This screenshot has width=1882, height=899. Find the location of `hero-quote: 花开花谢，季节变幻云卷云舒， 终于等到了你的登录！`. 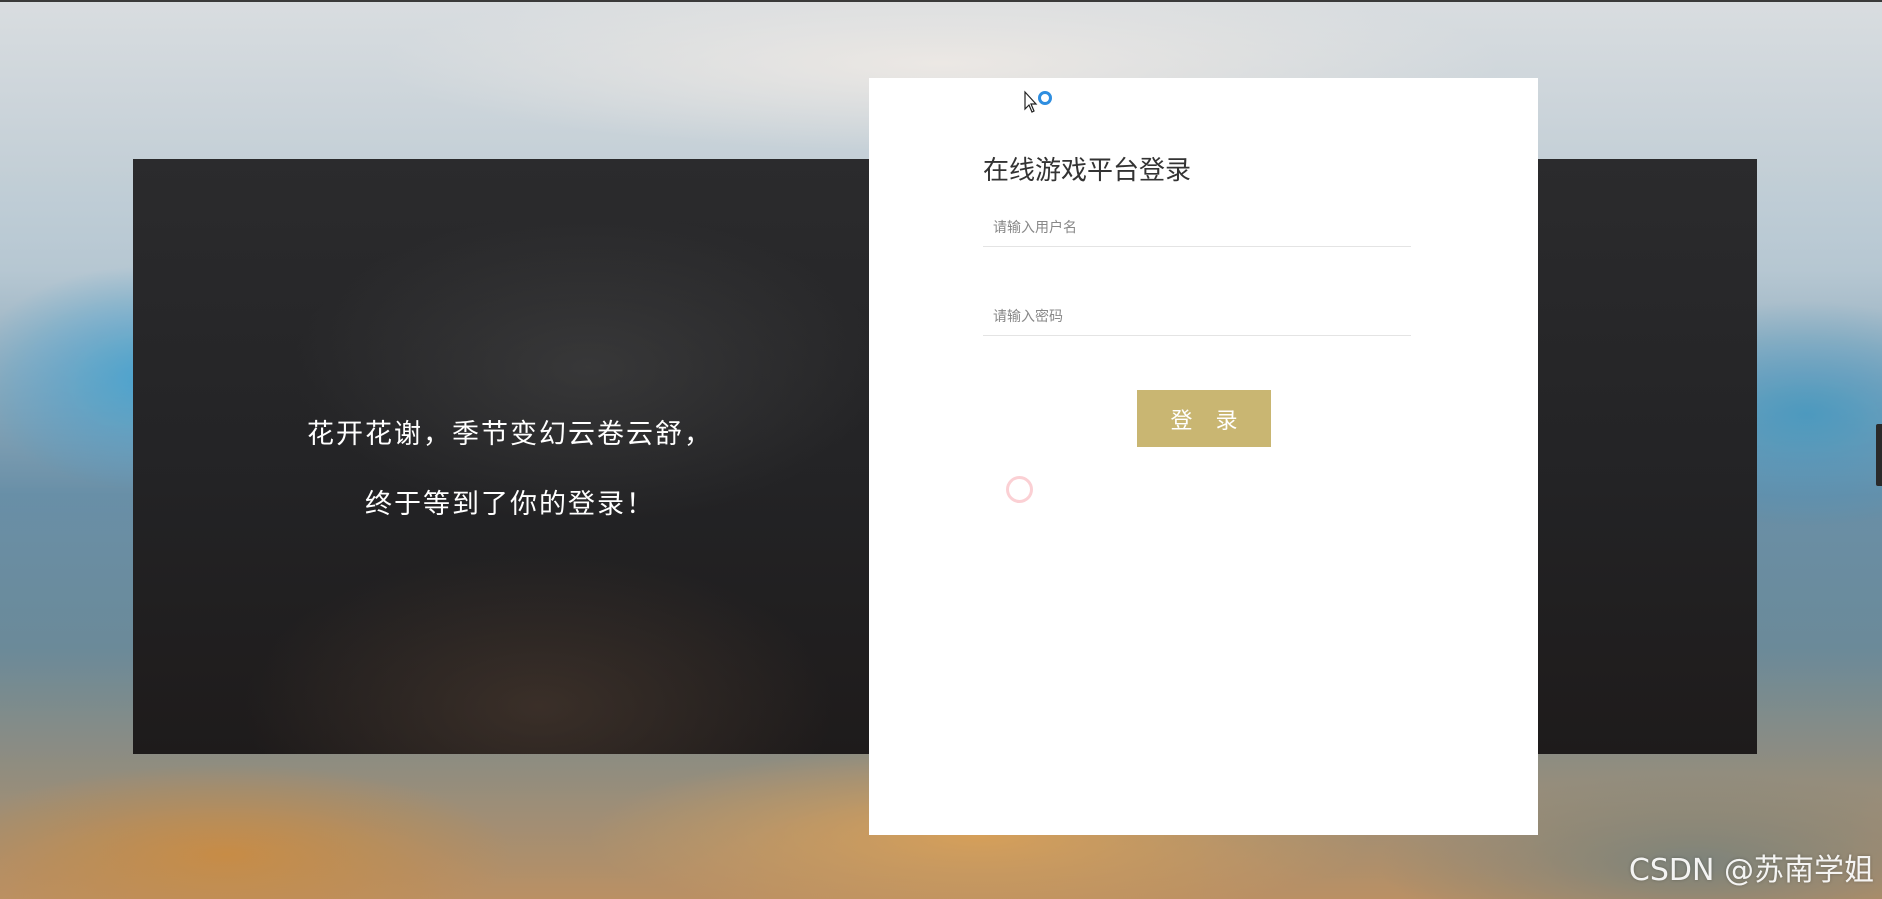

hero-quote: 花开花谢，季节变幻云卷云舒， 终于等到了你的登录！ is located at coordinates (510, 470).